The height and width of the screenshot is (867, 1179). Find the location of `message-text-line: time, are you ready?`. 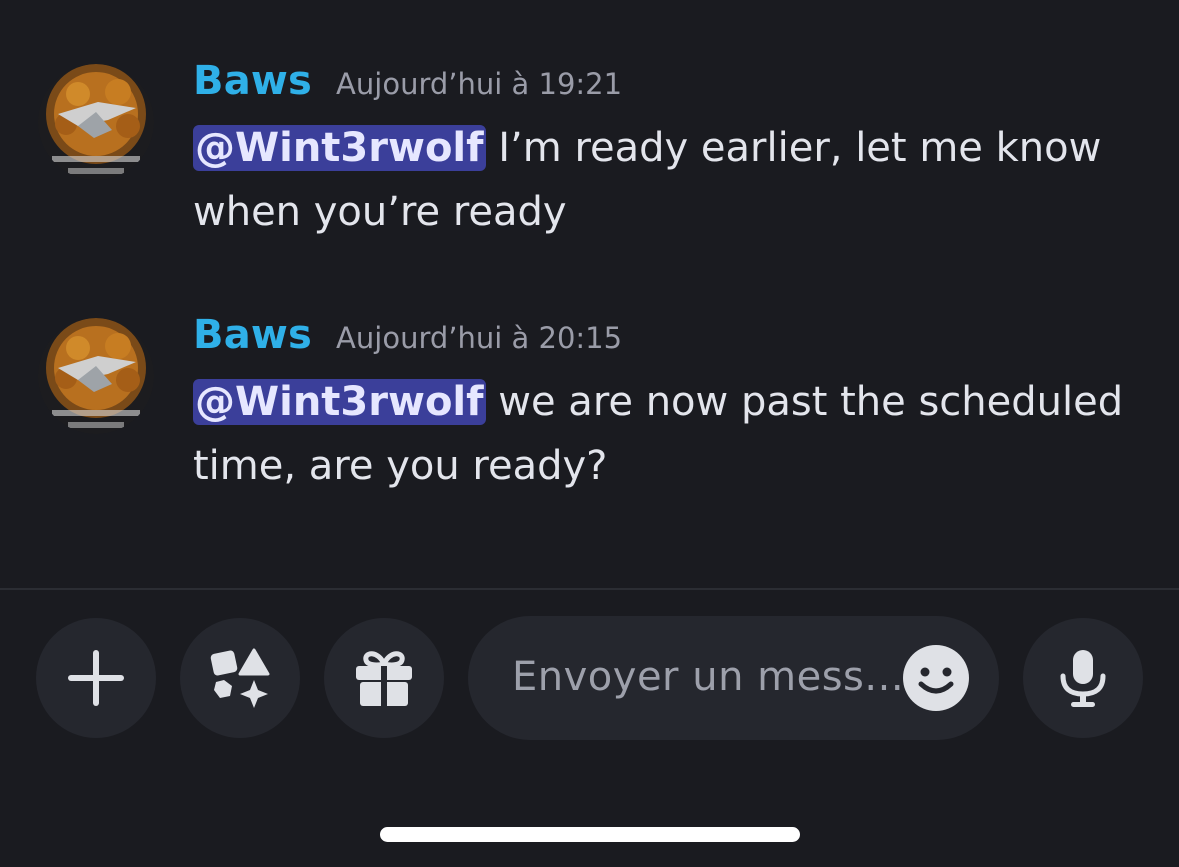

message-text-line: time, are you ready? is located at coordinates (400, 466).